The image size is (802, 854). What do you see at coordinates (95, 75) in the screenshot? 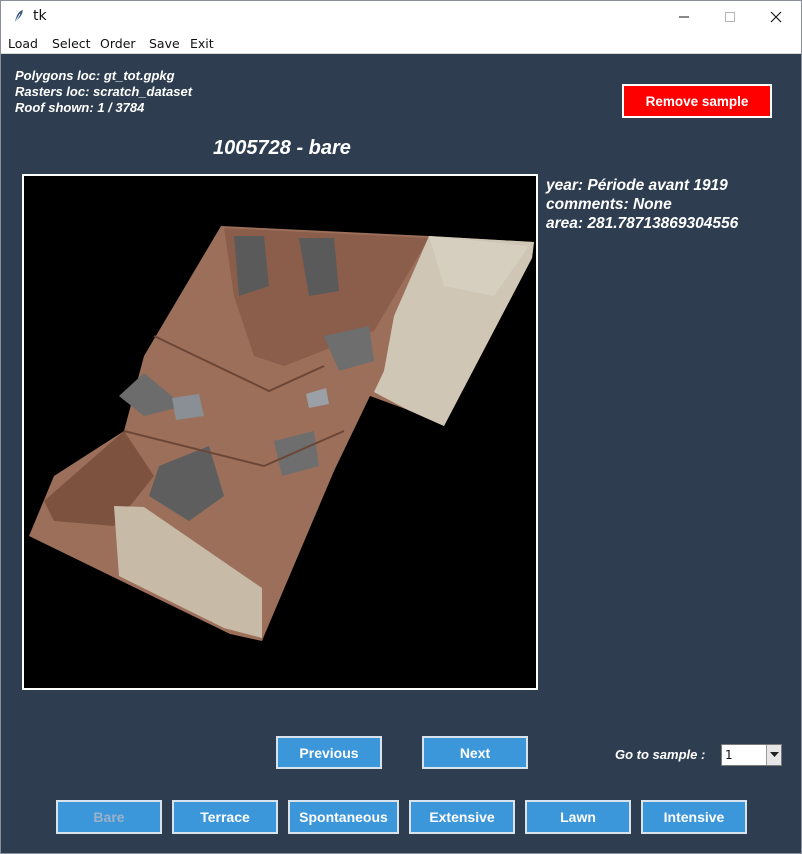
I see `polygons-location: Polygons loc: gt_tot.gpkg` at bounding box center [95, 75].